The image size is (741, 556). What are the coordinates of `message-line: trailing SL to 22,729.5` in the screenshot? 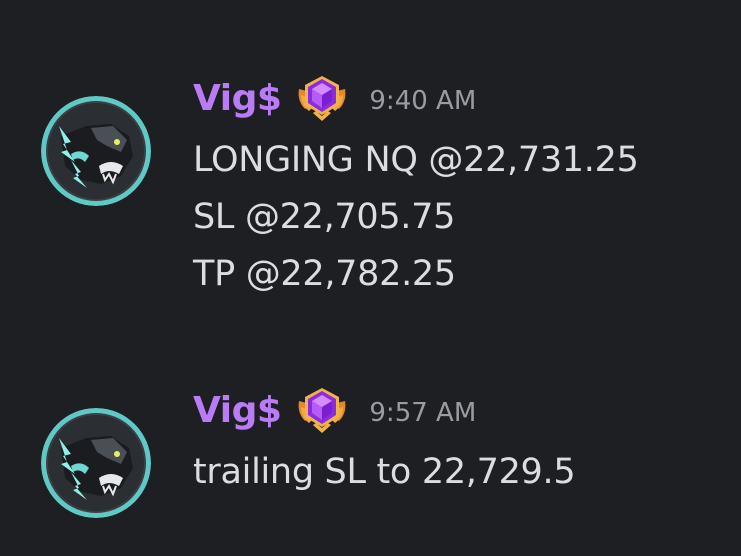 It's located at (384, 472).